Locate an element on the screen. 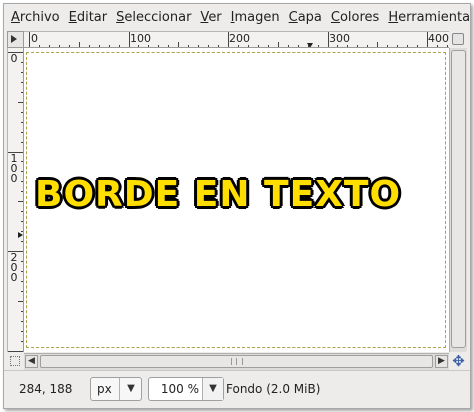 The height and width of the screenshot is (412, 474). quick-mask-icon is located at coordinates (15, 361).